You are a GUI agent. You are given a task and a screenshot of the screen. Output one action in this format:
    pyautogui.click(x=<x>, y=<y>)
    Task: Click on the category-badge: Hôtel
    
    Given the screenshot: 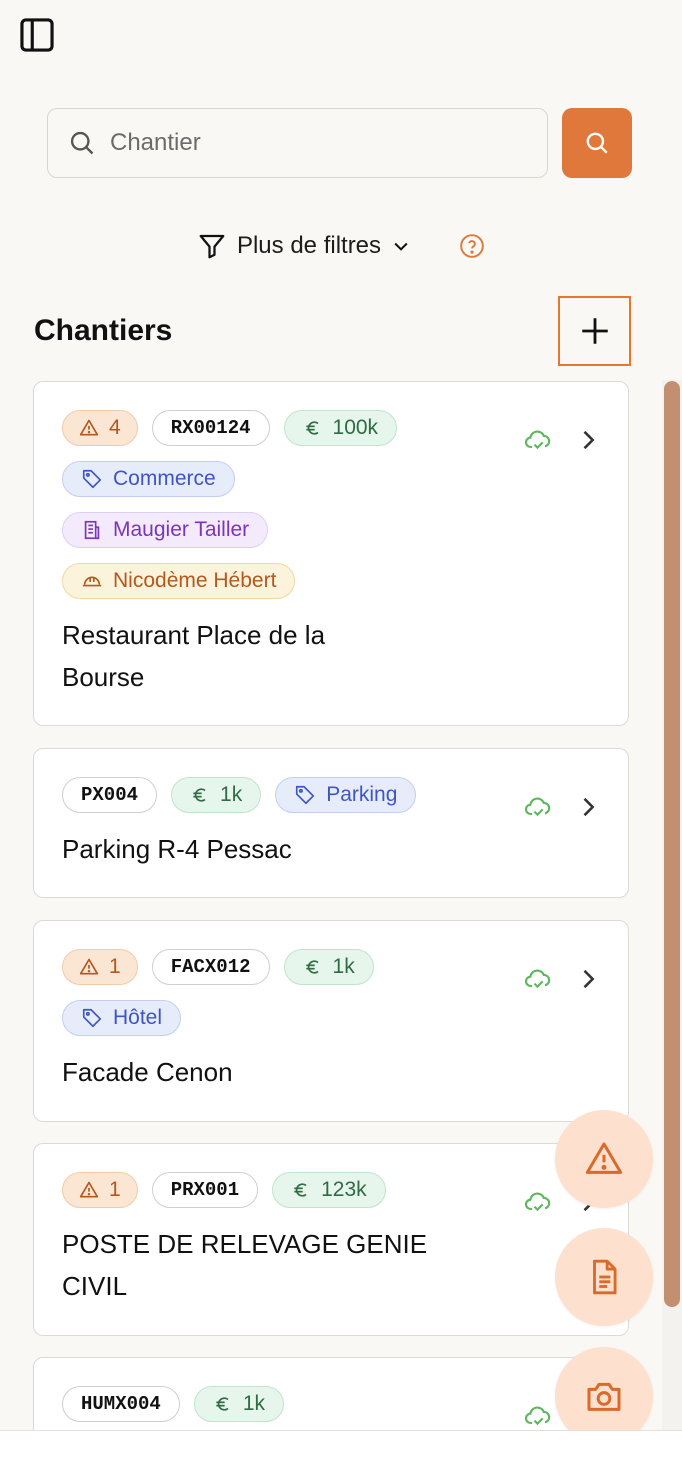 What is the action you would take?
    pyautogui.click(x=122, y=1018)
    